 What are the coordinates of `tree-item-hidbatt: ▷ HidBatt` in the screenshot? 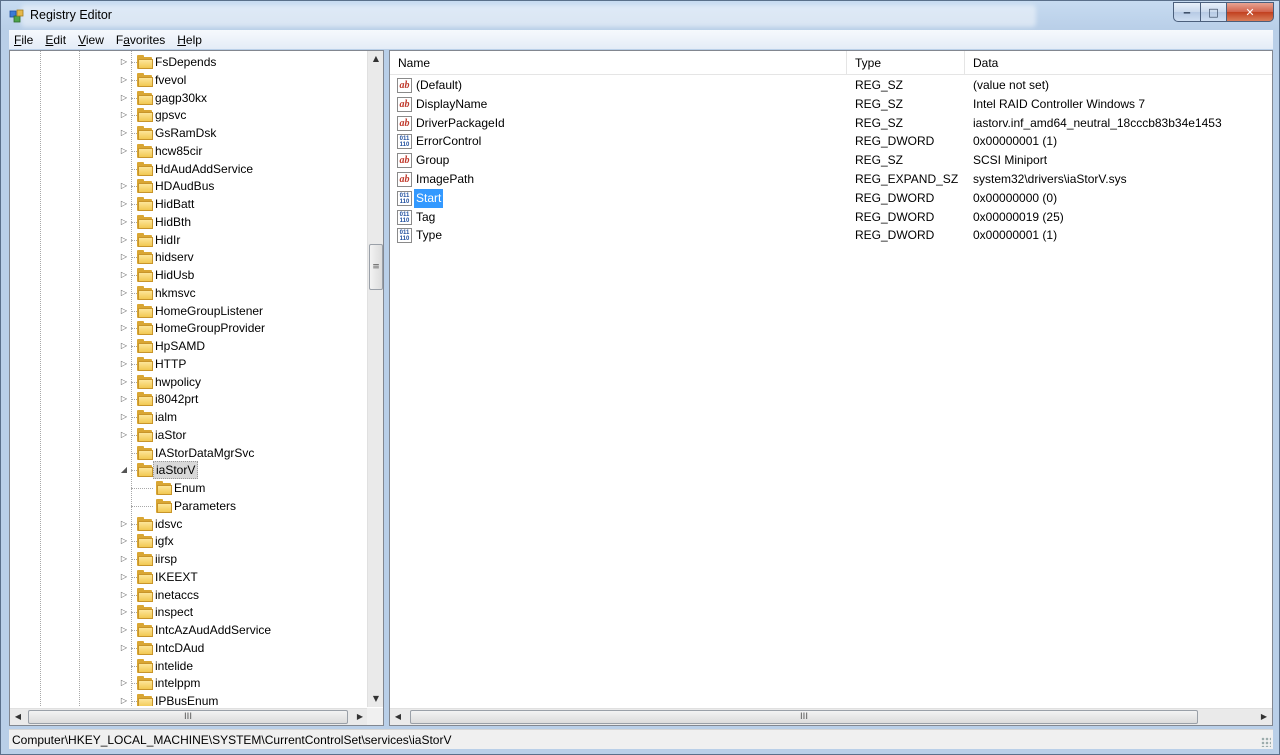 It's located at (189, 204).